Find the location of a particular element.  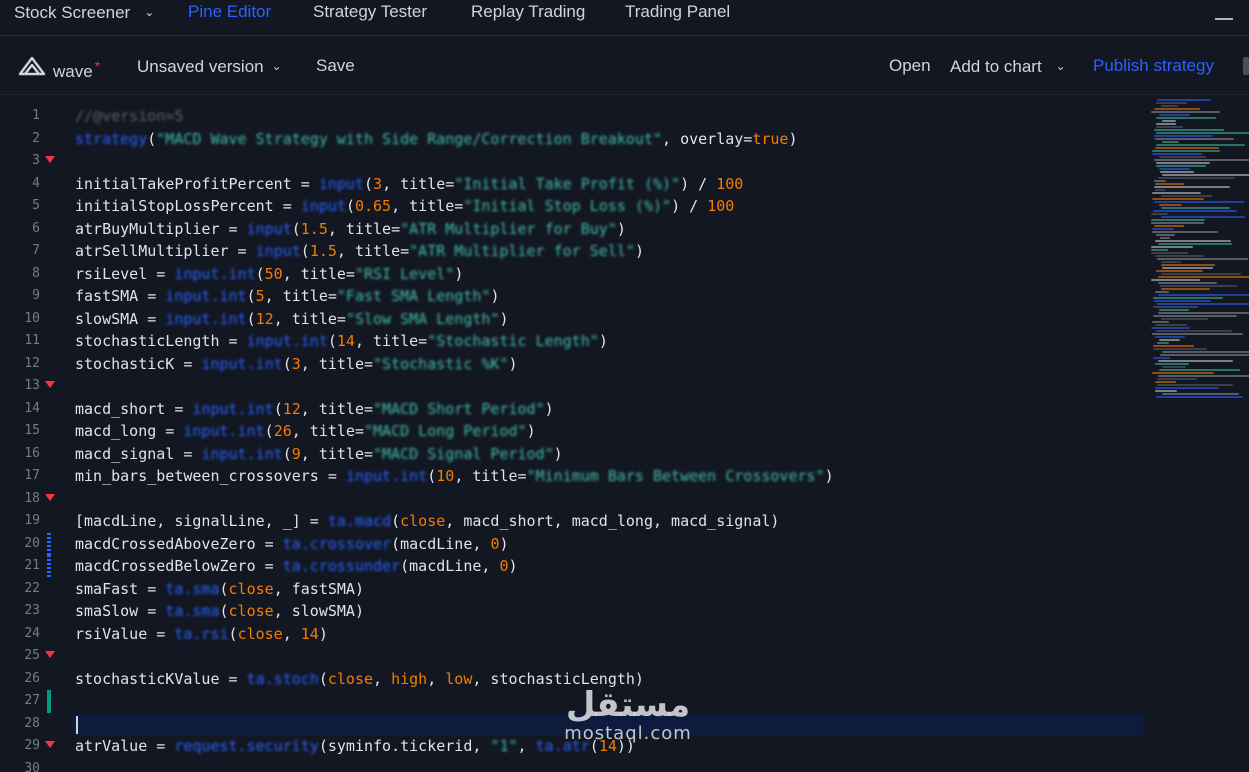

code-token: 14 is located at coordinates (309, 633).